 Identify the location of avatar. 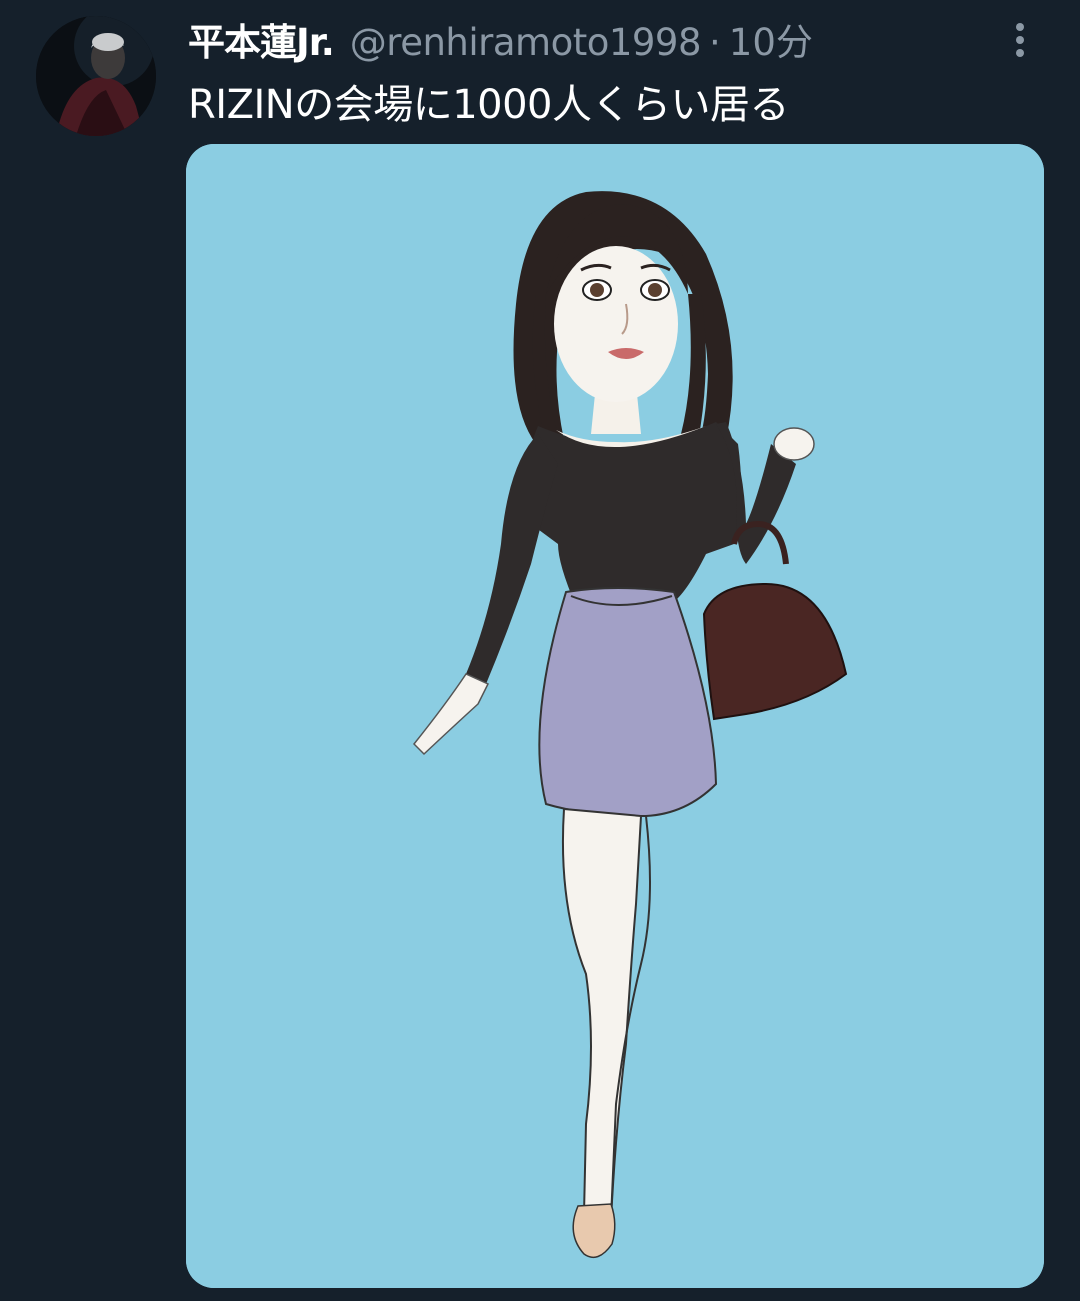
(96, 76).